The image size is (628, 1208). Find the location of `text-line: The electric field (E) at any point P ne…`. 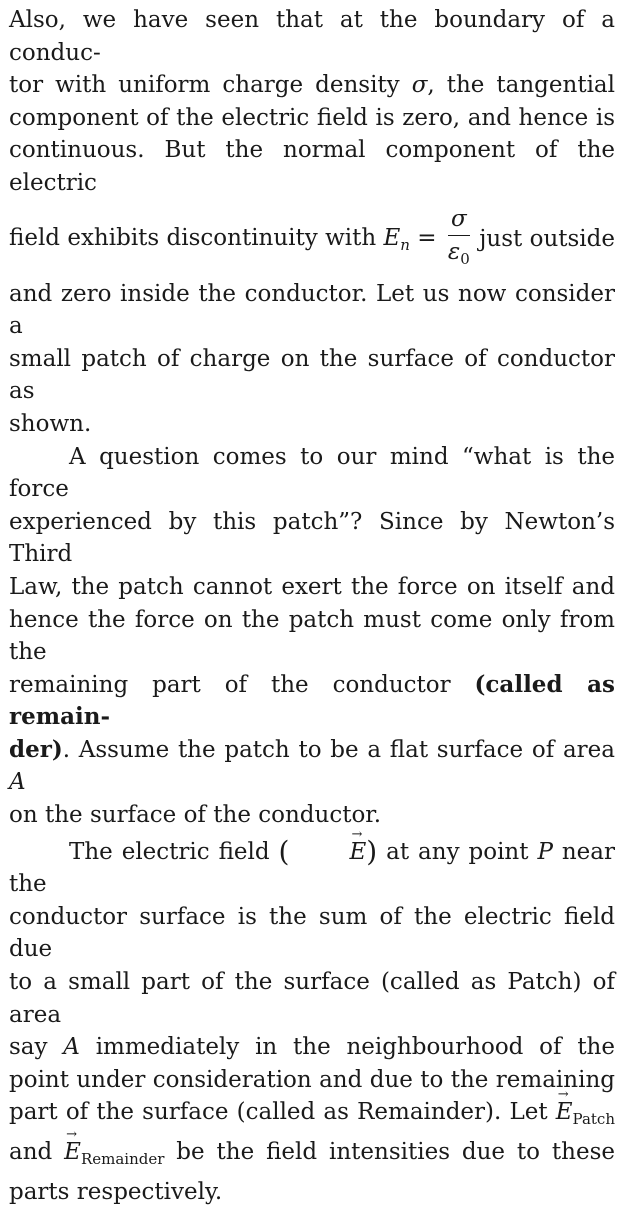

text-line: The electric field (E) at any point P ne… is located at coordinates (312, 860).